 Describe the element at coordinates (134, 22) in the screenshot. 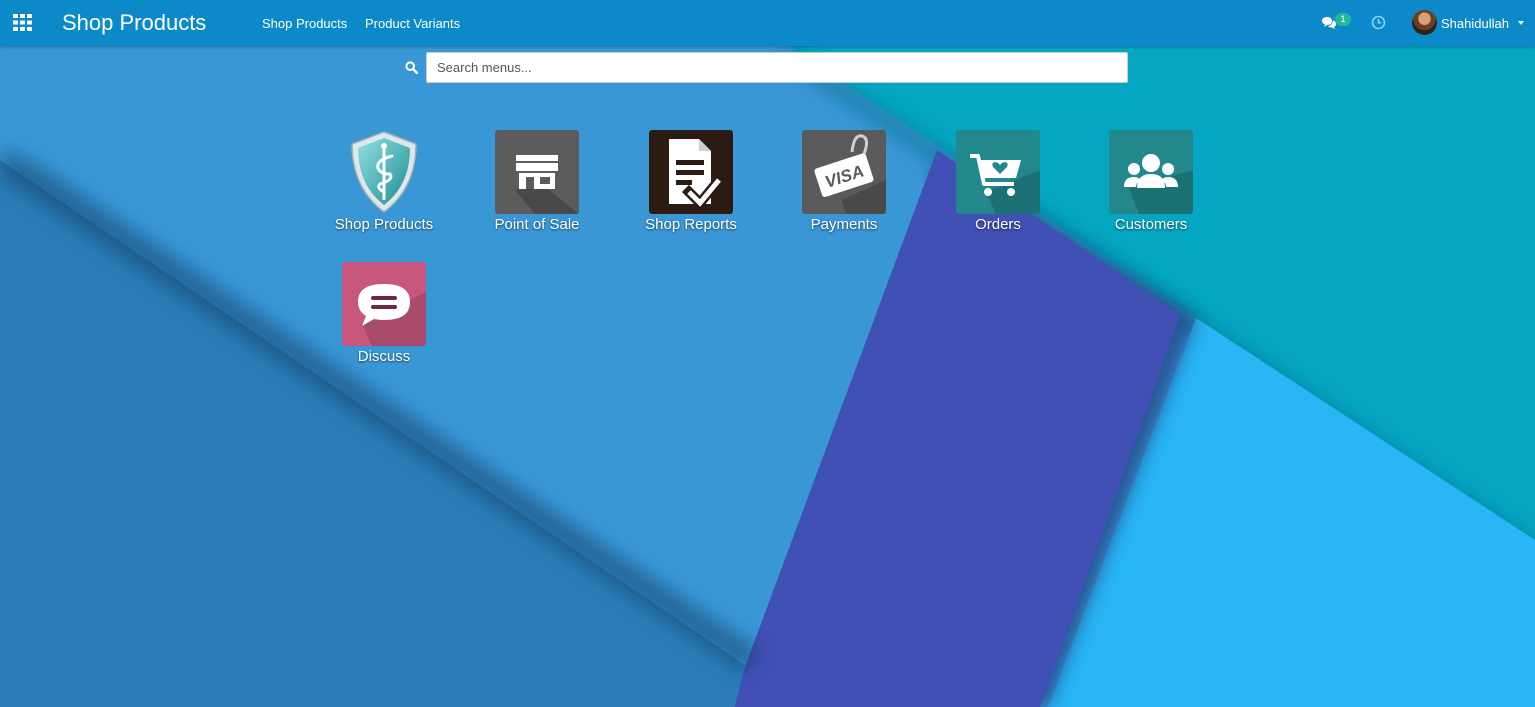

I see `app-title: Shop Products` at that location.